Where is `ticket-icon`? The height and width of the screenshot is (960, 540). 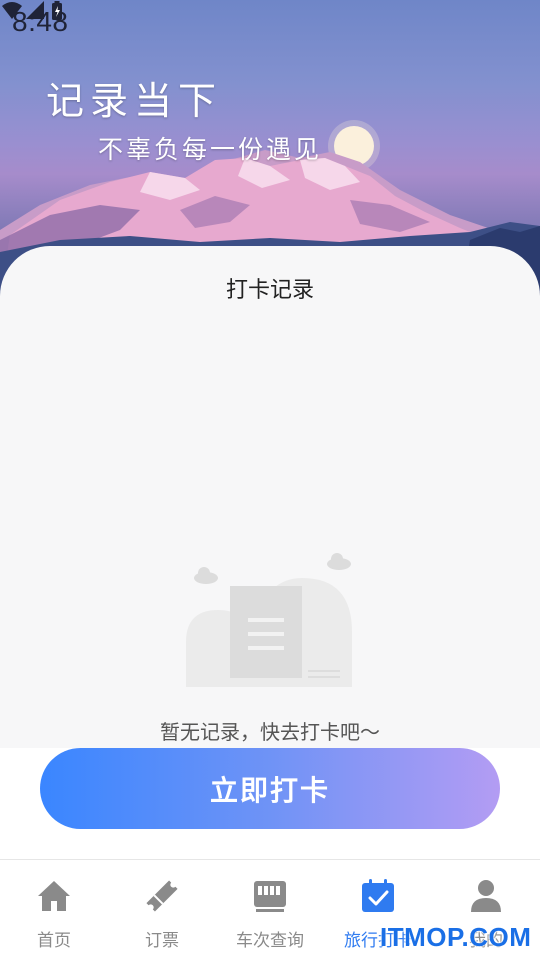 ticket-icon is located at coordinates (162, 896).